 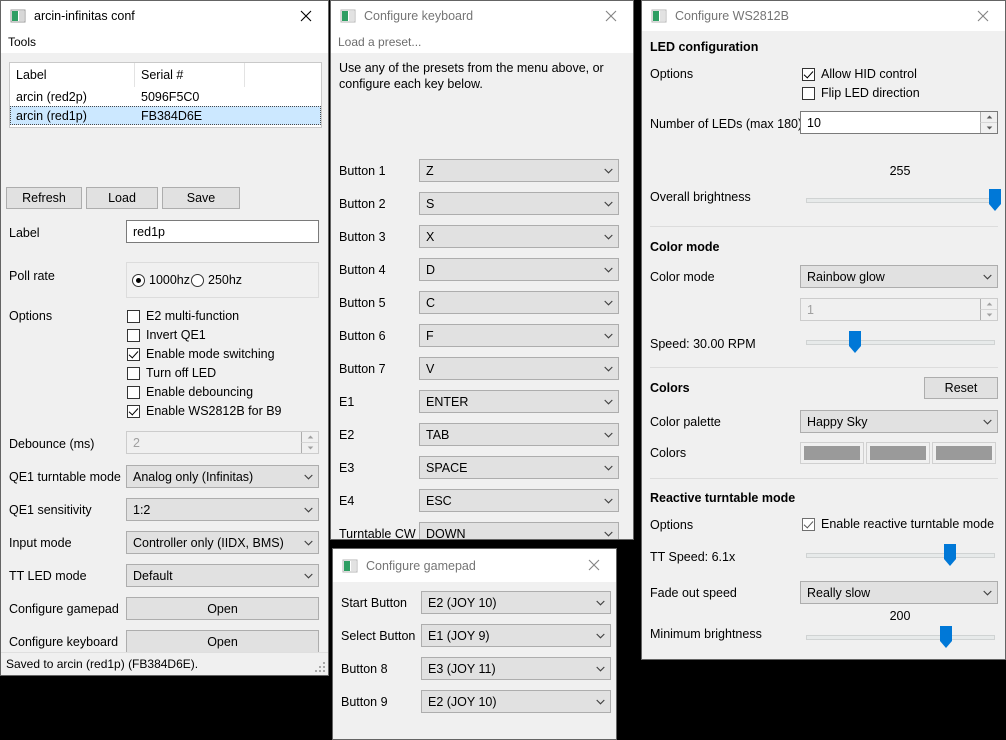 What do you see at coordinates (222, 641) in the screenshot?
I see `open-keyboard-button: Open` at bounding box center [222, 641].